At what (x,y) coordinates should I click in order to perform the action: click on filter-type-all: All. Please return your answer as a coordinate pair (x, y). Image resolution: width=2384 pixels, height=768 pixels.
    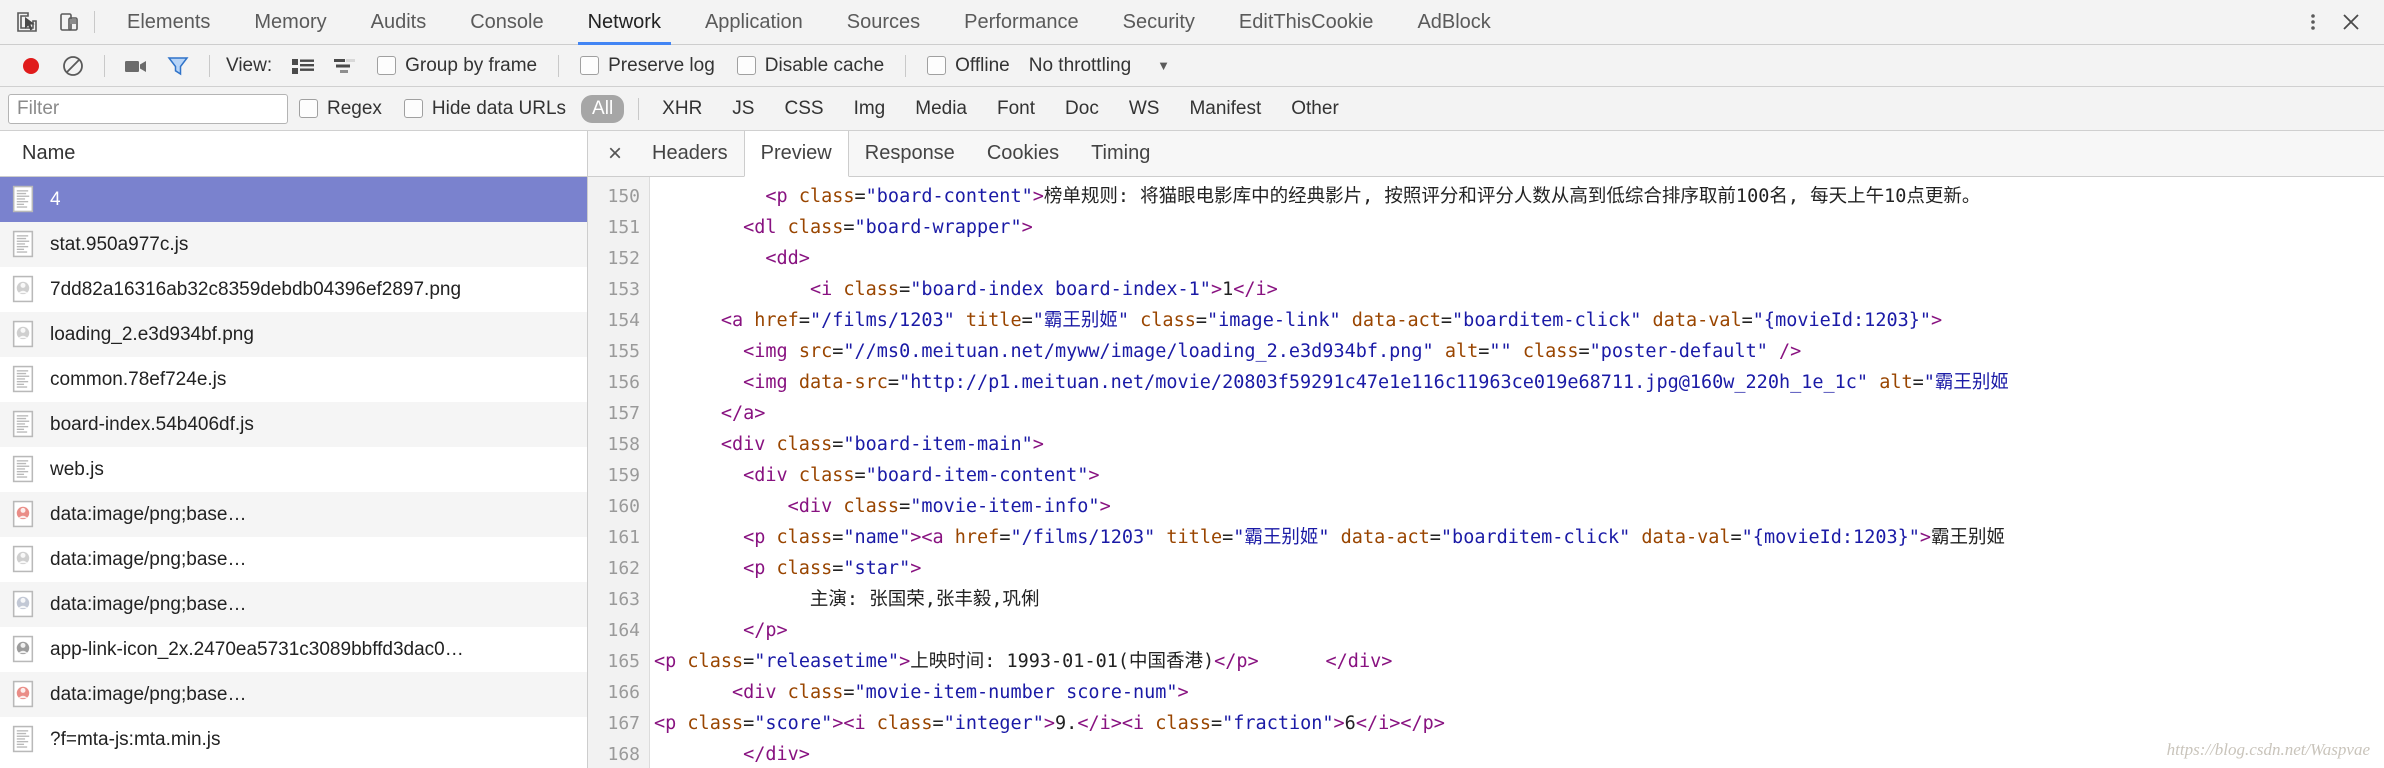
    Looking at the image, I should click on (603, 108).